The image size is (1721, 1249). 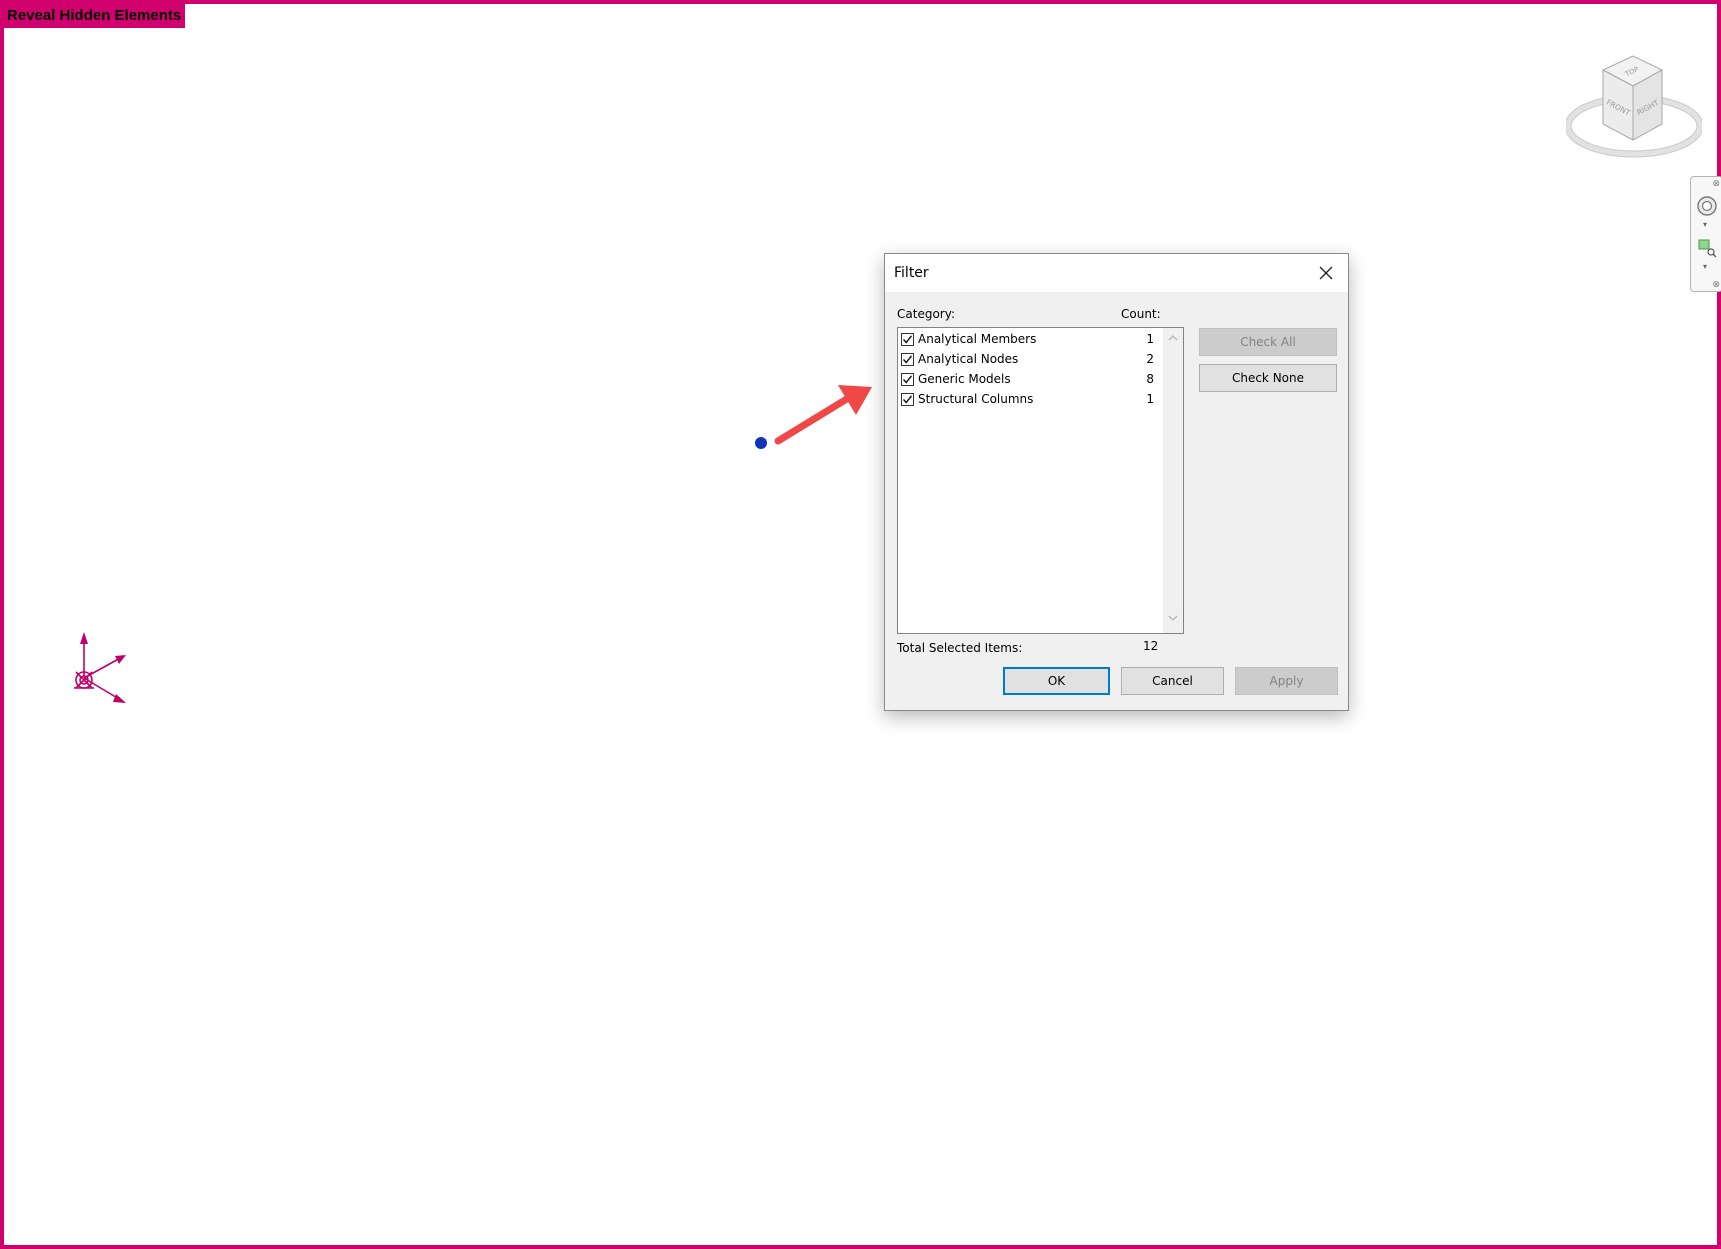 I want to click on apply-button: Apply, so click(x=1286, y=681).